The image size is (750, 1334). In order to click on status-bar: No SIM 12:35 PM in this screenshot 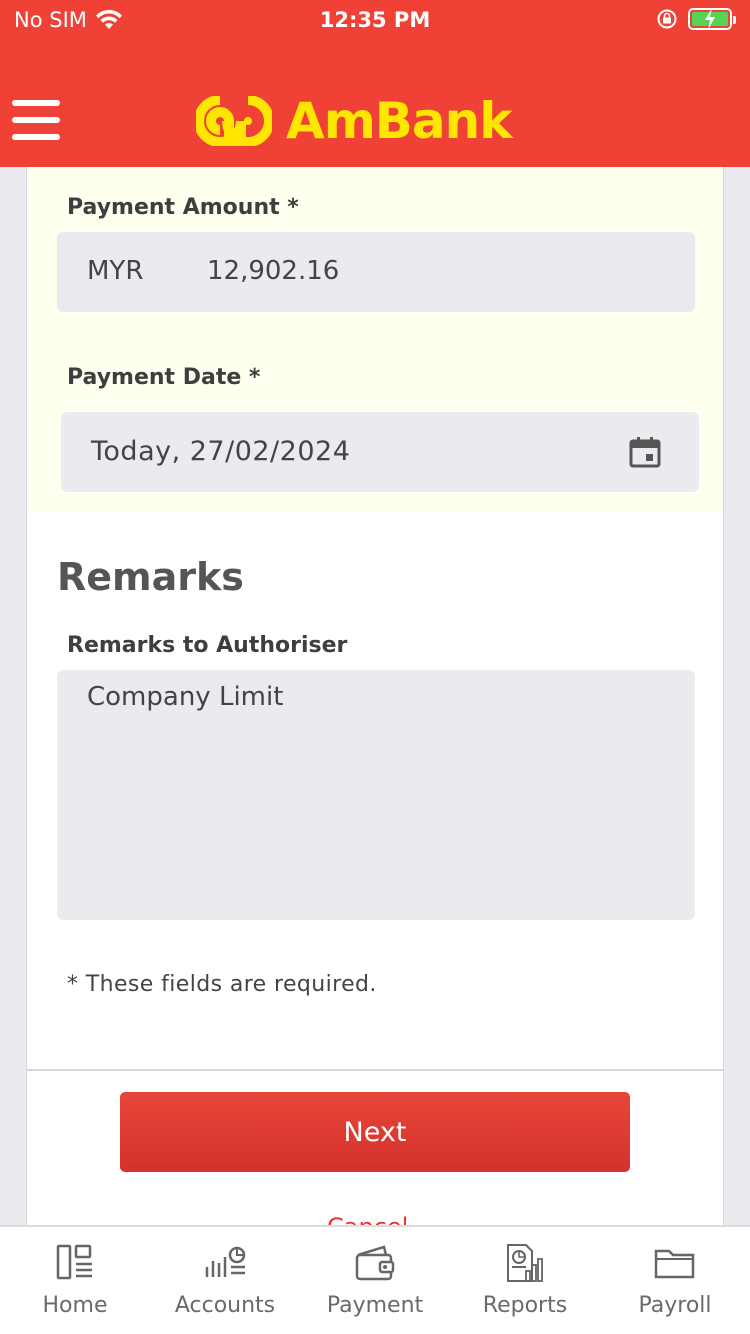, I will do `click(375, 22)`.